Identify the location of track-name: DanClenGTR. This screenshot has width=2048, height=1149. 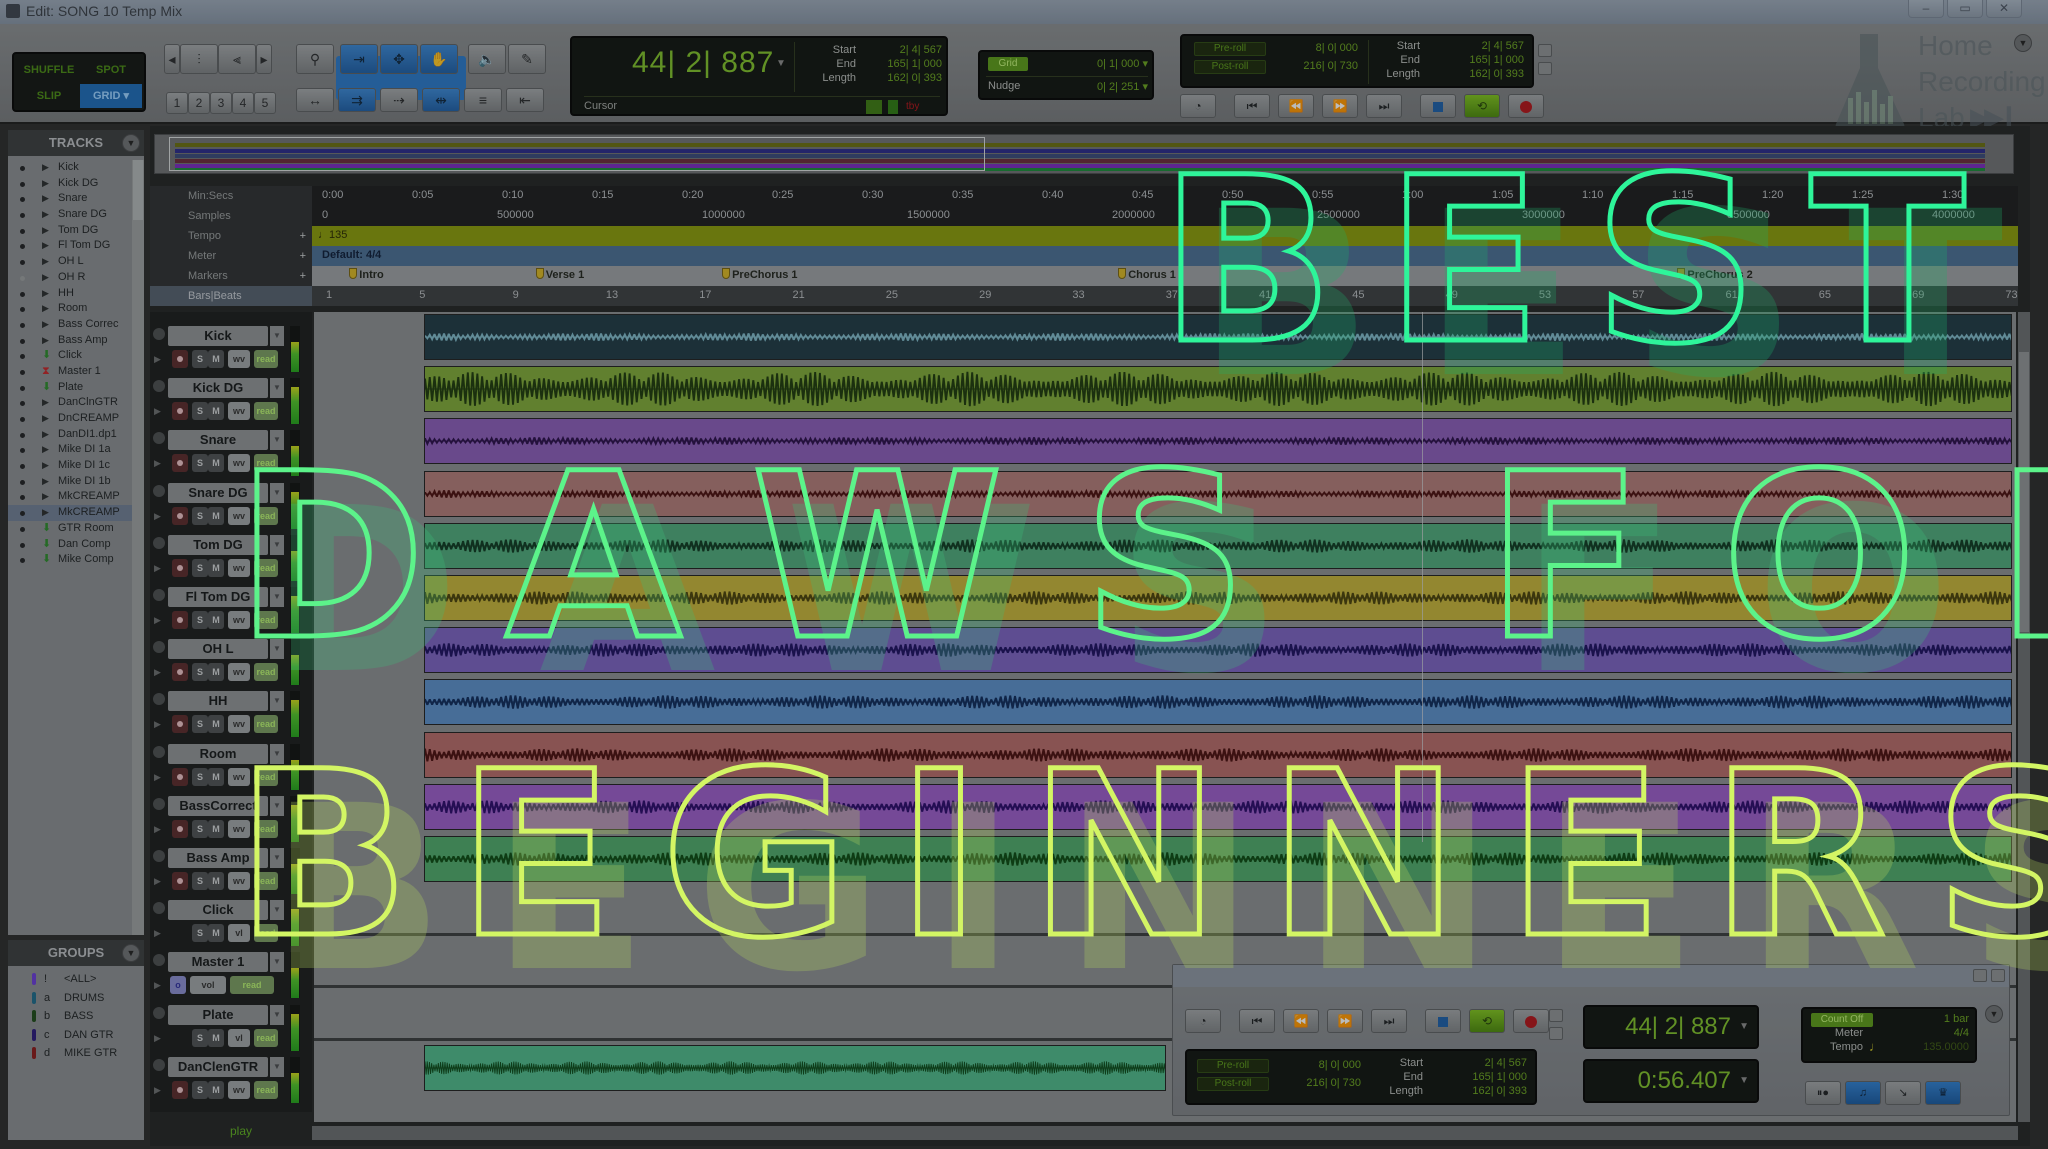
(218, 1066).